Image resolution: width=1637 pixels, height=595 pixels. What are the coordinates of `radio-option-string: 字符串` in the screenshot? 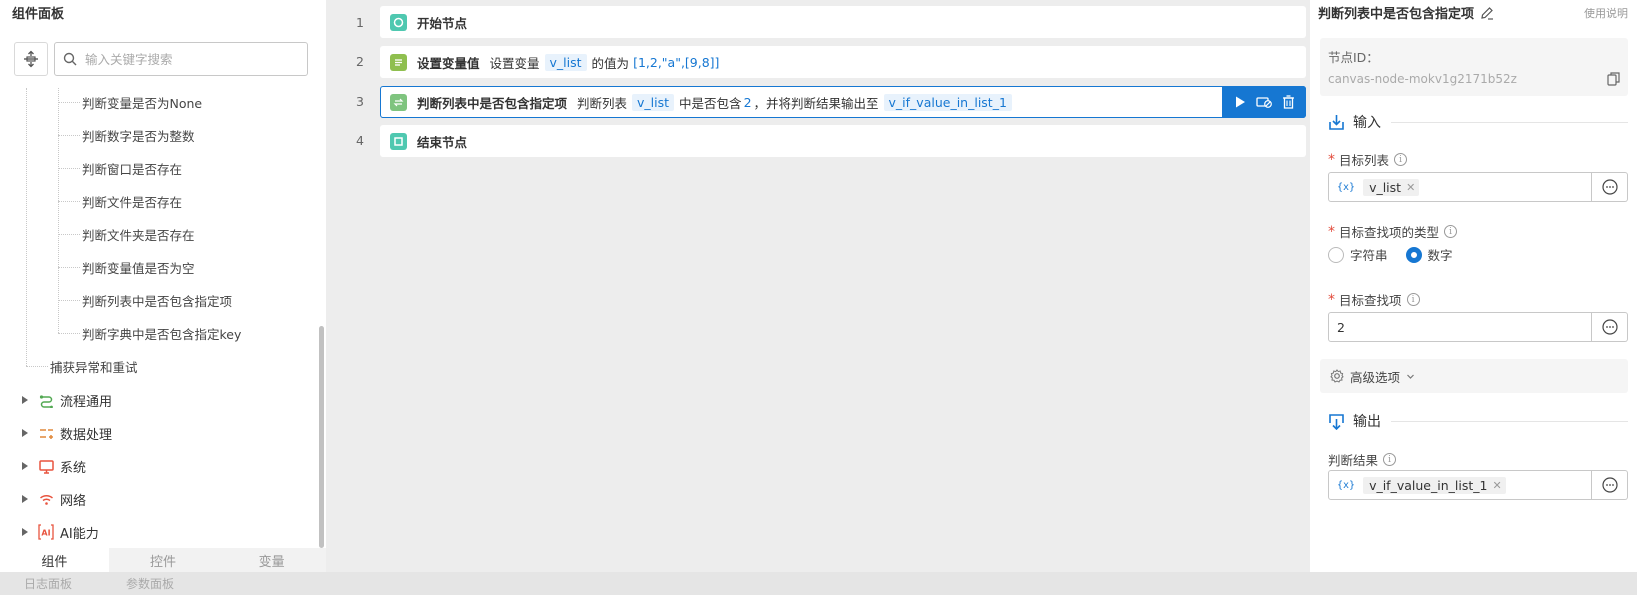 It's located at (1358, 254).